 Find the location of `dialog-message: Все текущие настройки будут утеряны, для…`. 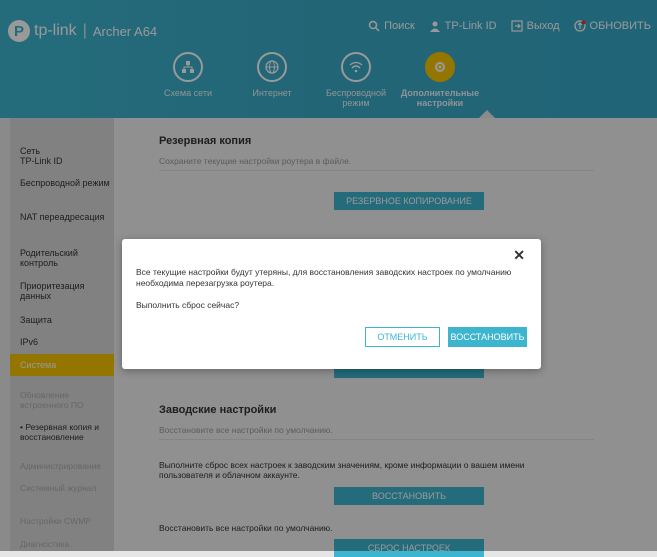

dialog-message: Все текущие настройки будут утеряны, для… is located at coordinates (324, 277).